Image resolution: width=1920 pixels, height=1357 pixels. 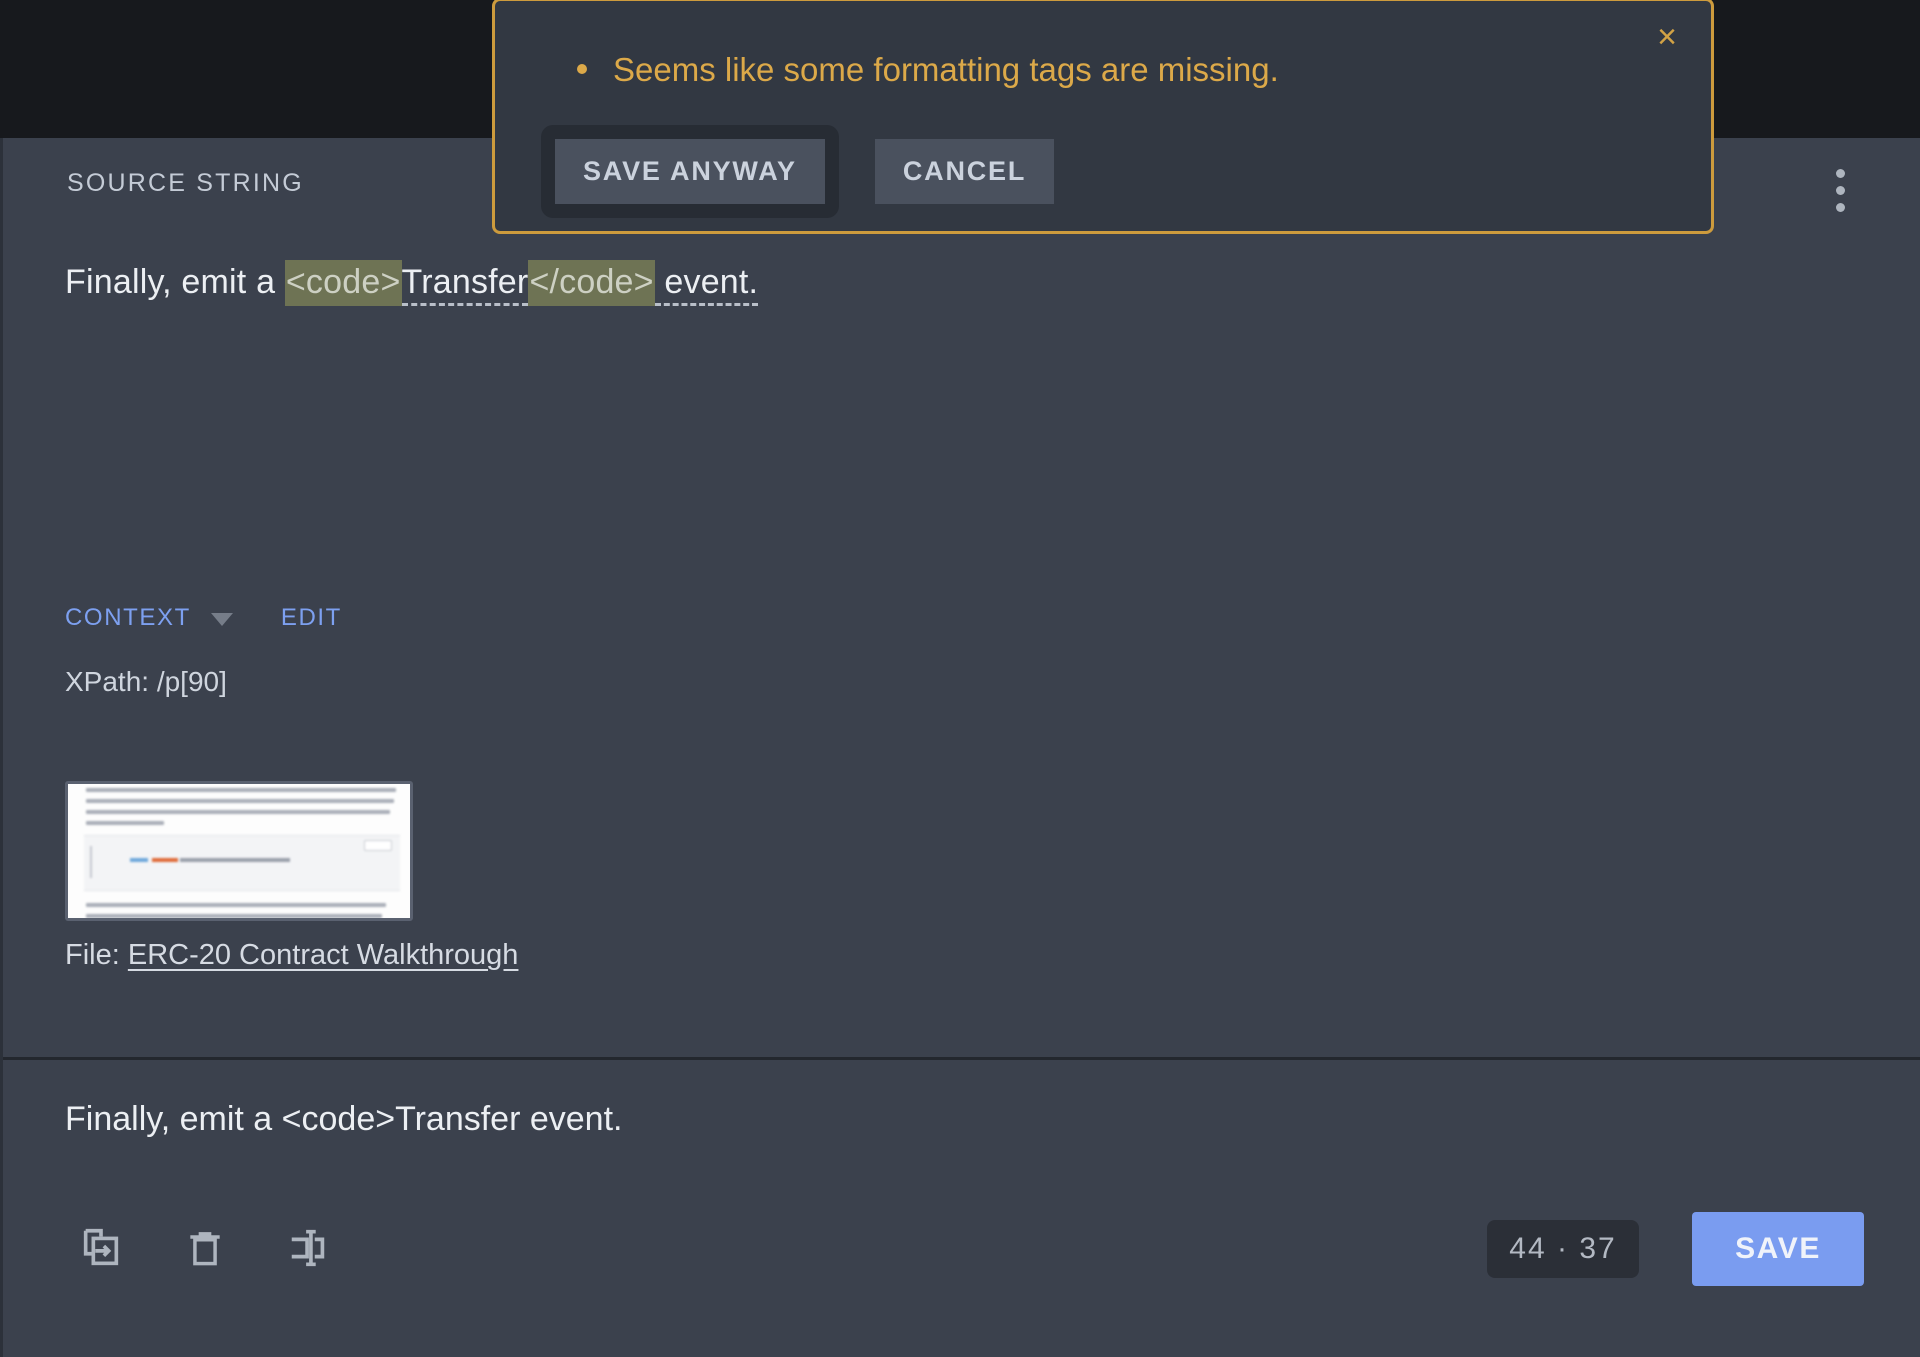 I want to click on source-target-divider, so click(x=961, y=1058).